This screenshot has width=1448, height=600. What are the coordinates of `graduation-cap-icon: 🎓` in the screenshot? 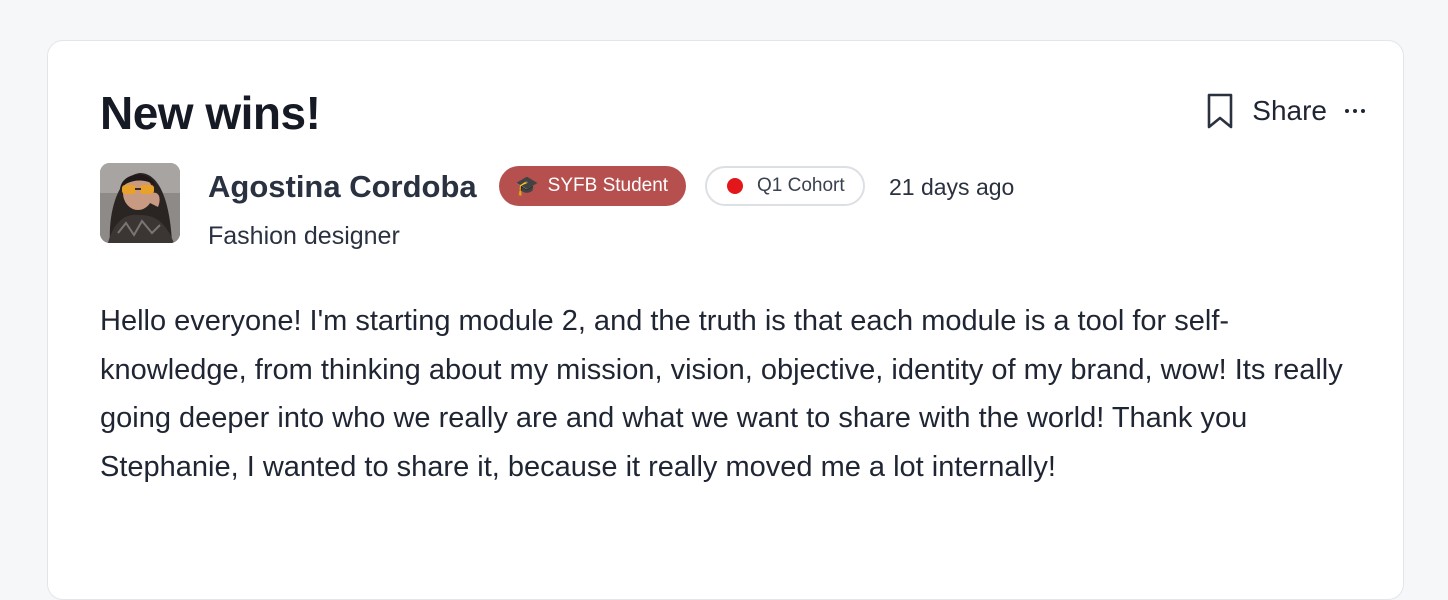 It's located at (527, 186).